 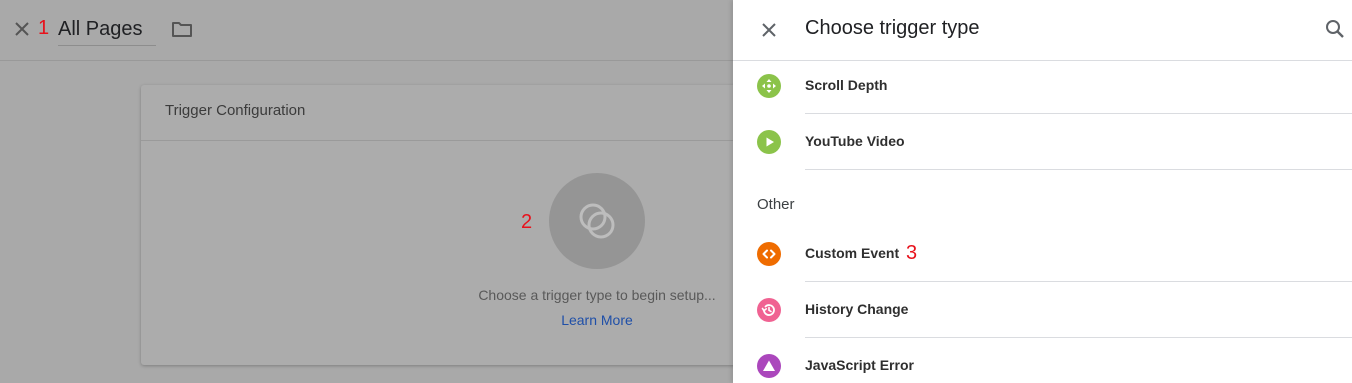 I want to click on folder-icon, so click(x=182, y=29).